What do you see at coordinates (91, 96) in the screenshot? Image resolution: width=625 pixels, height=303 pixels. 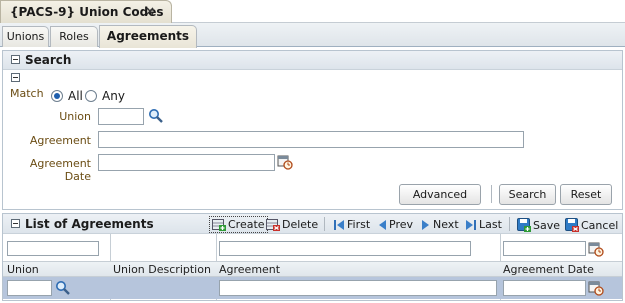 I see `match-any-radio` at bounding box center [91, 96].